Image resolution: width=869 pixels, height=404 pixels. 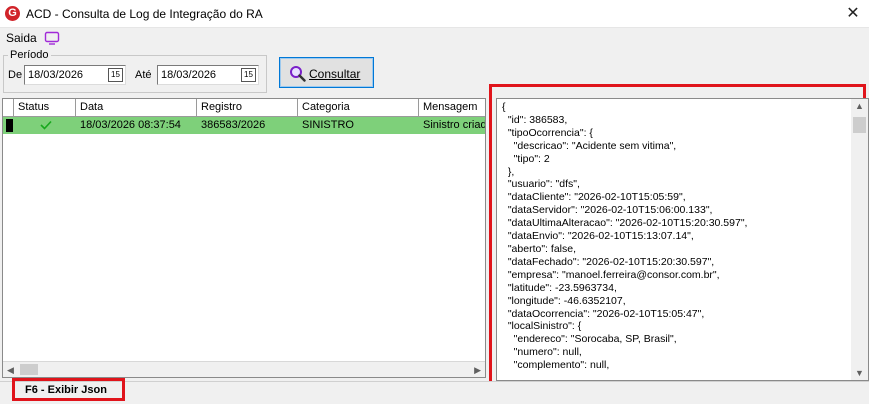 What do you see at coordinates (859, 373) in the screenshot?
I see `scroll-down-icon: ▼` at bounding box center [859, 373].